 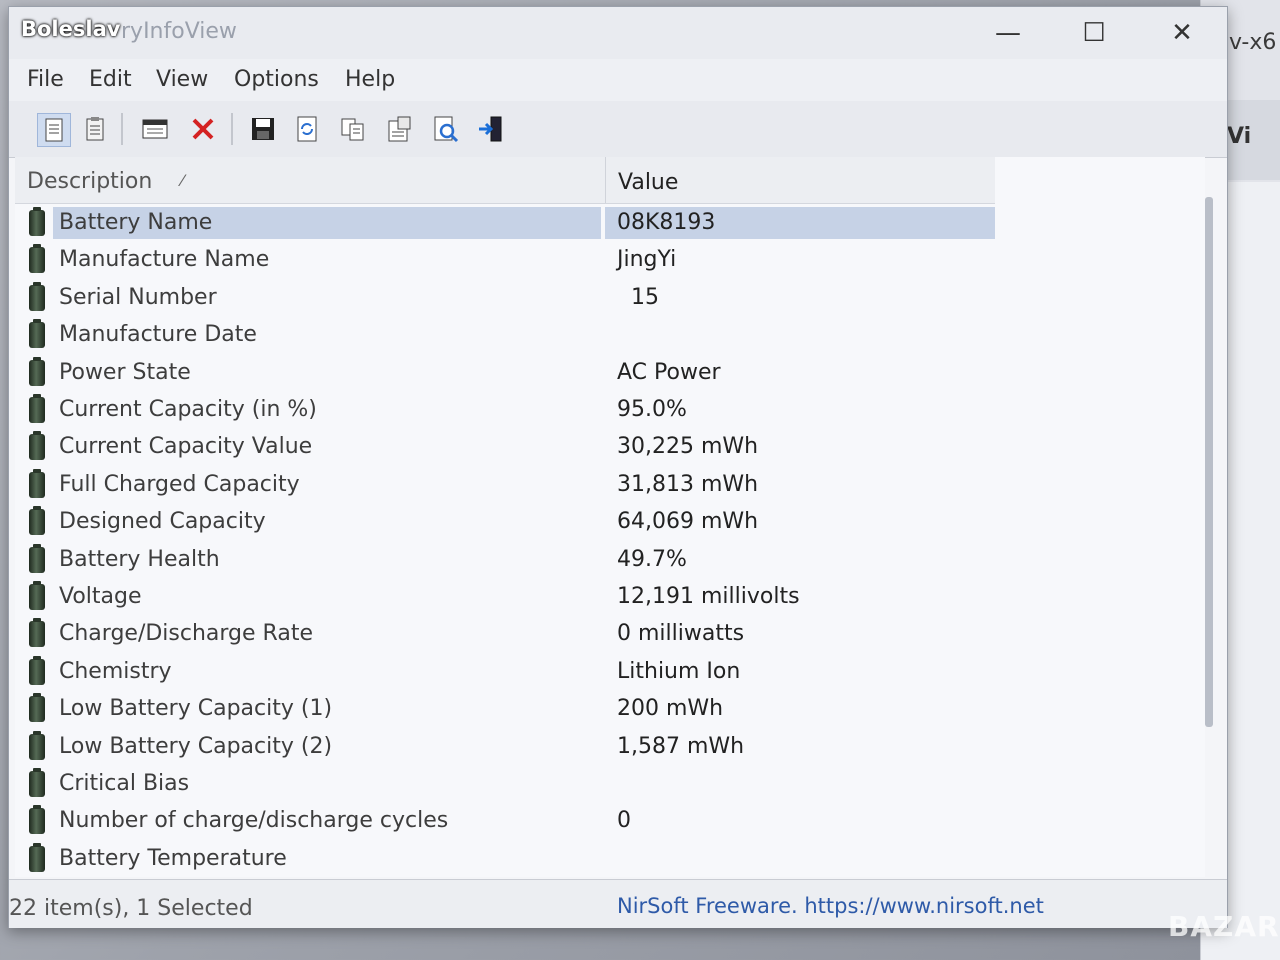 I want to click on description-cell: Battery Name, so click(x=327, y=223).